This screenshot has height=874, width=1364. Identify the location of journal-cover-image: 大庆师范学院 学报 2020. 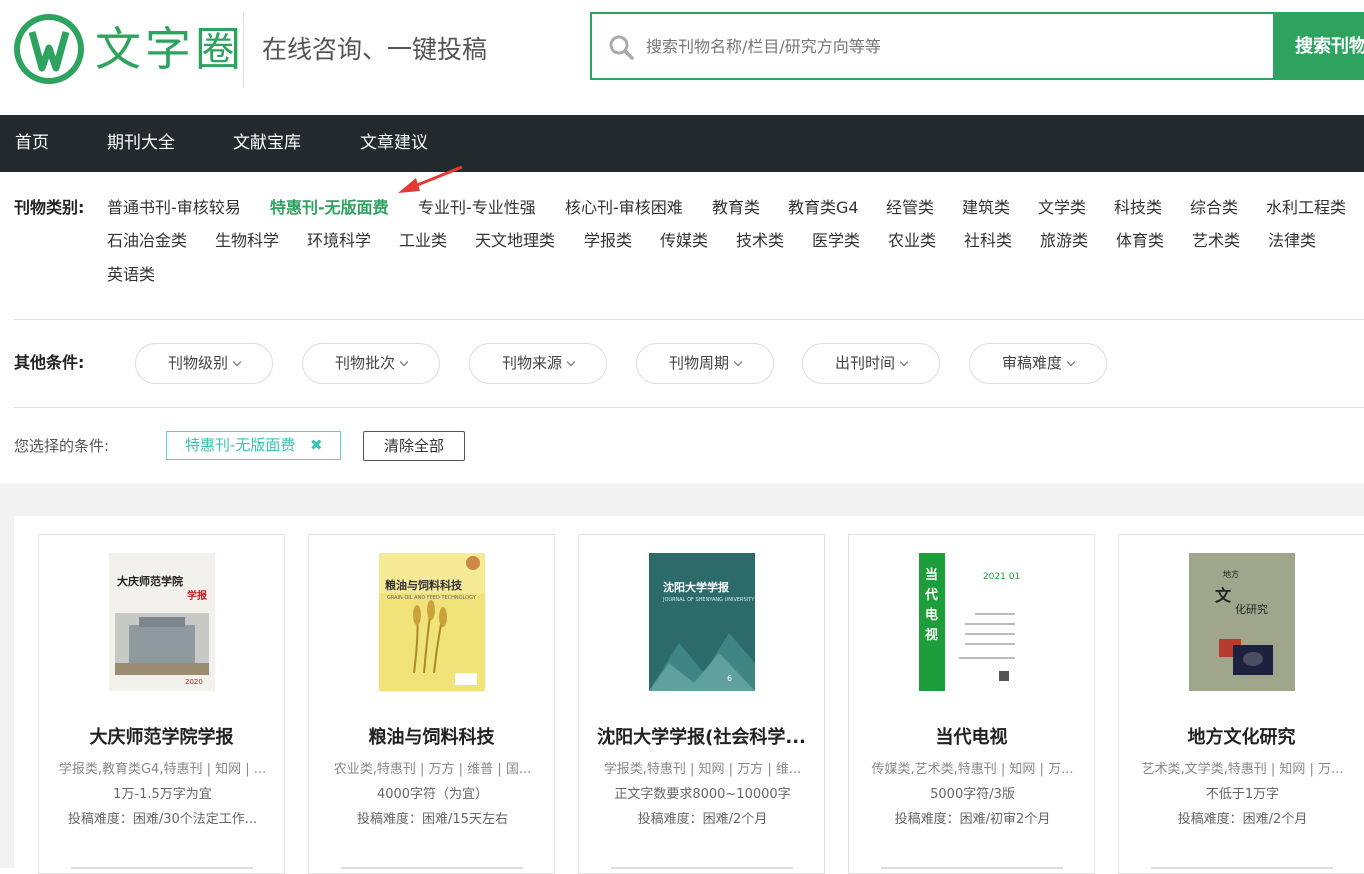
(162, 622).